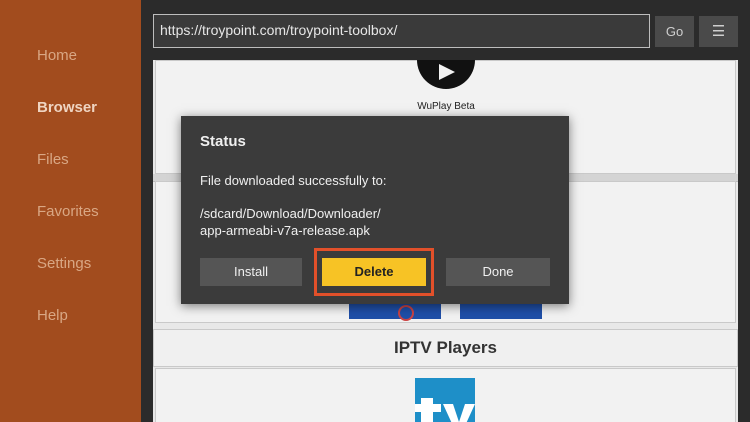 The image size is (750, 422). Describe the element at coordinates (52, 315) in the screenshot. I see `sidebar-item-help: Help` at that location.